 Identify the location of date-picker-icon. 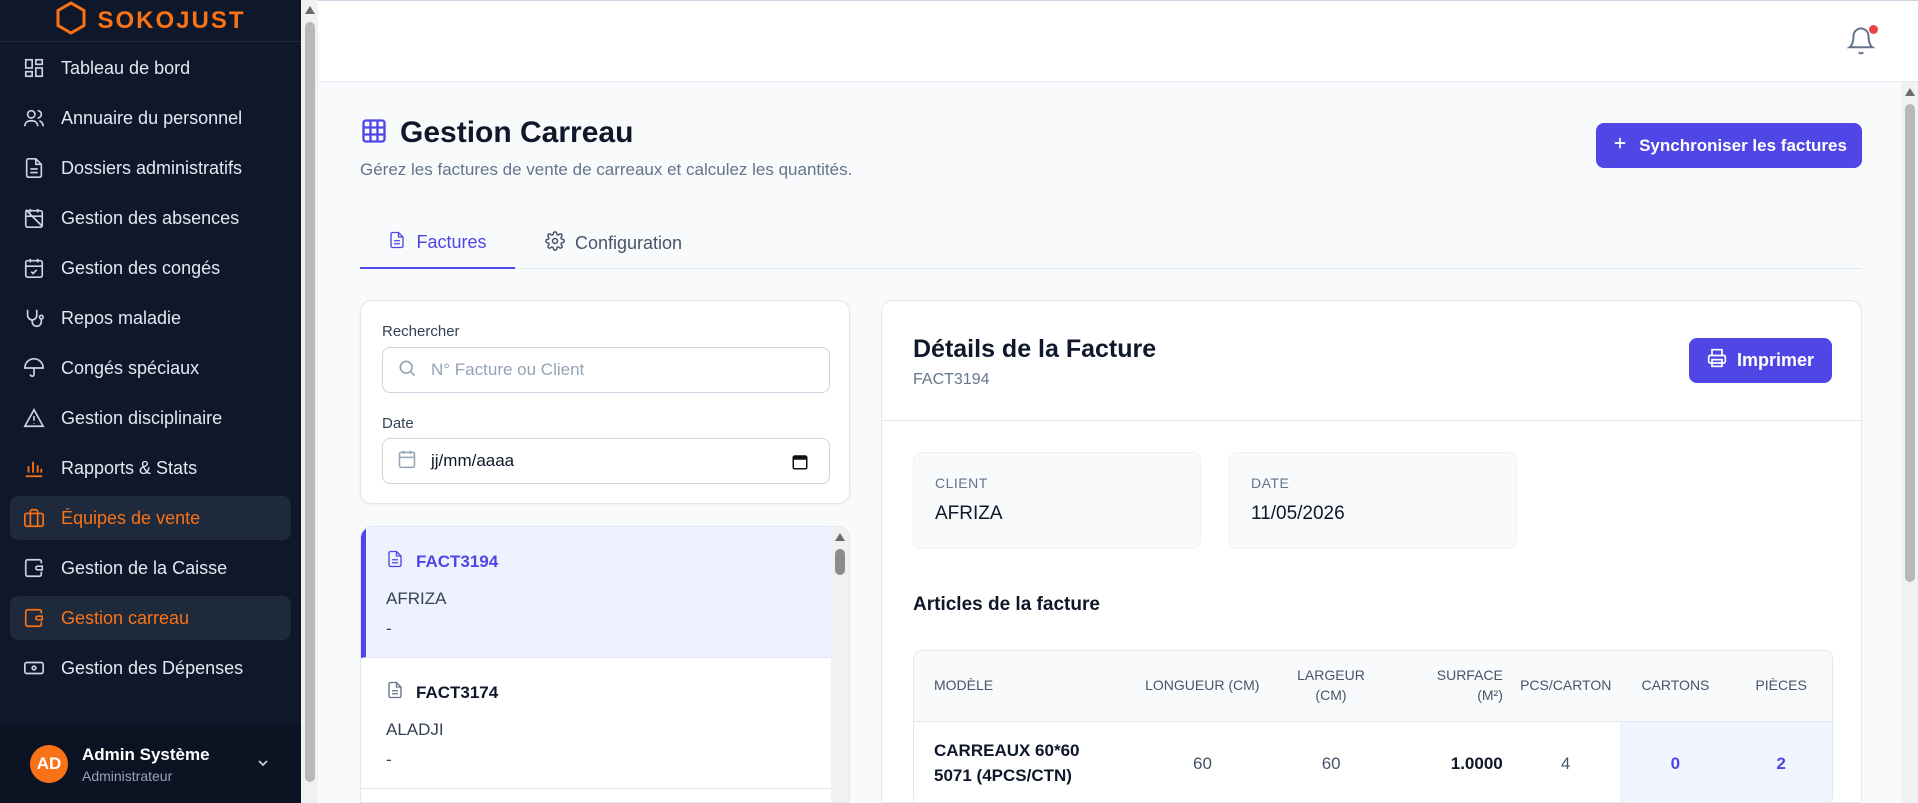
(800, 464).